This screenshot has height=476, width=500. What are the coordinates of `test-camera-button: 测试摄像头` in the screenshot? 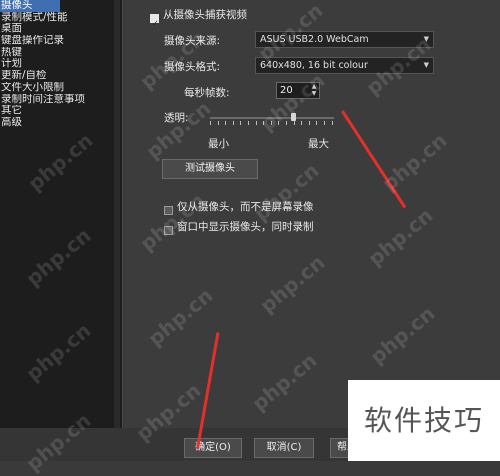 It's located at (210, 169).